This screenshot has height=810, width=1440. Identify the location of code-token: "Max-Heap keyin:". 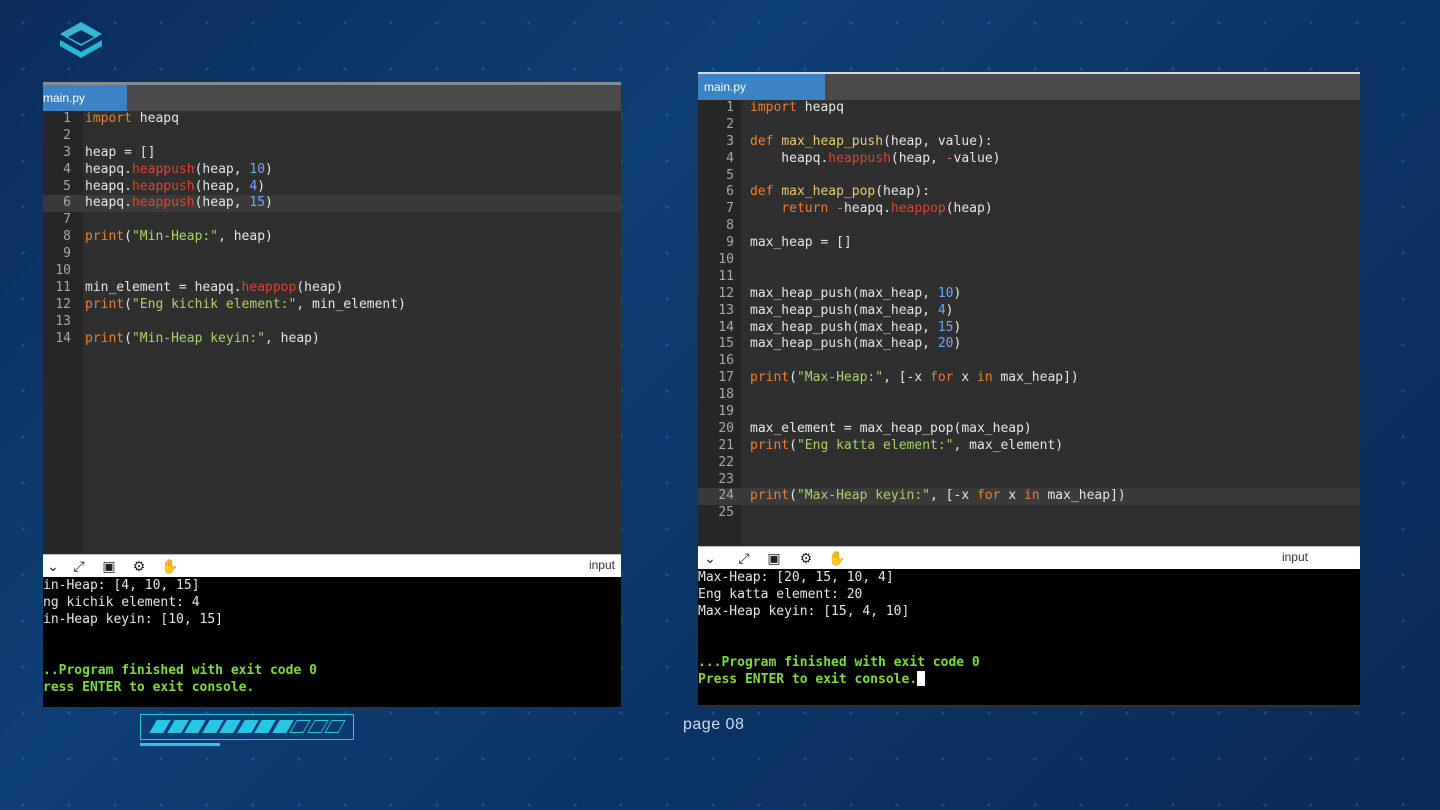
(863, 496).